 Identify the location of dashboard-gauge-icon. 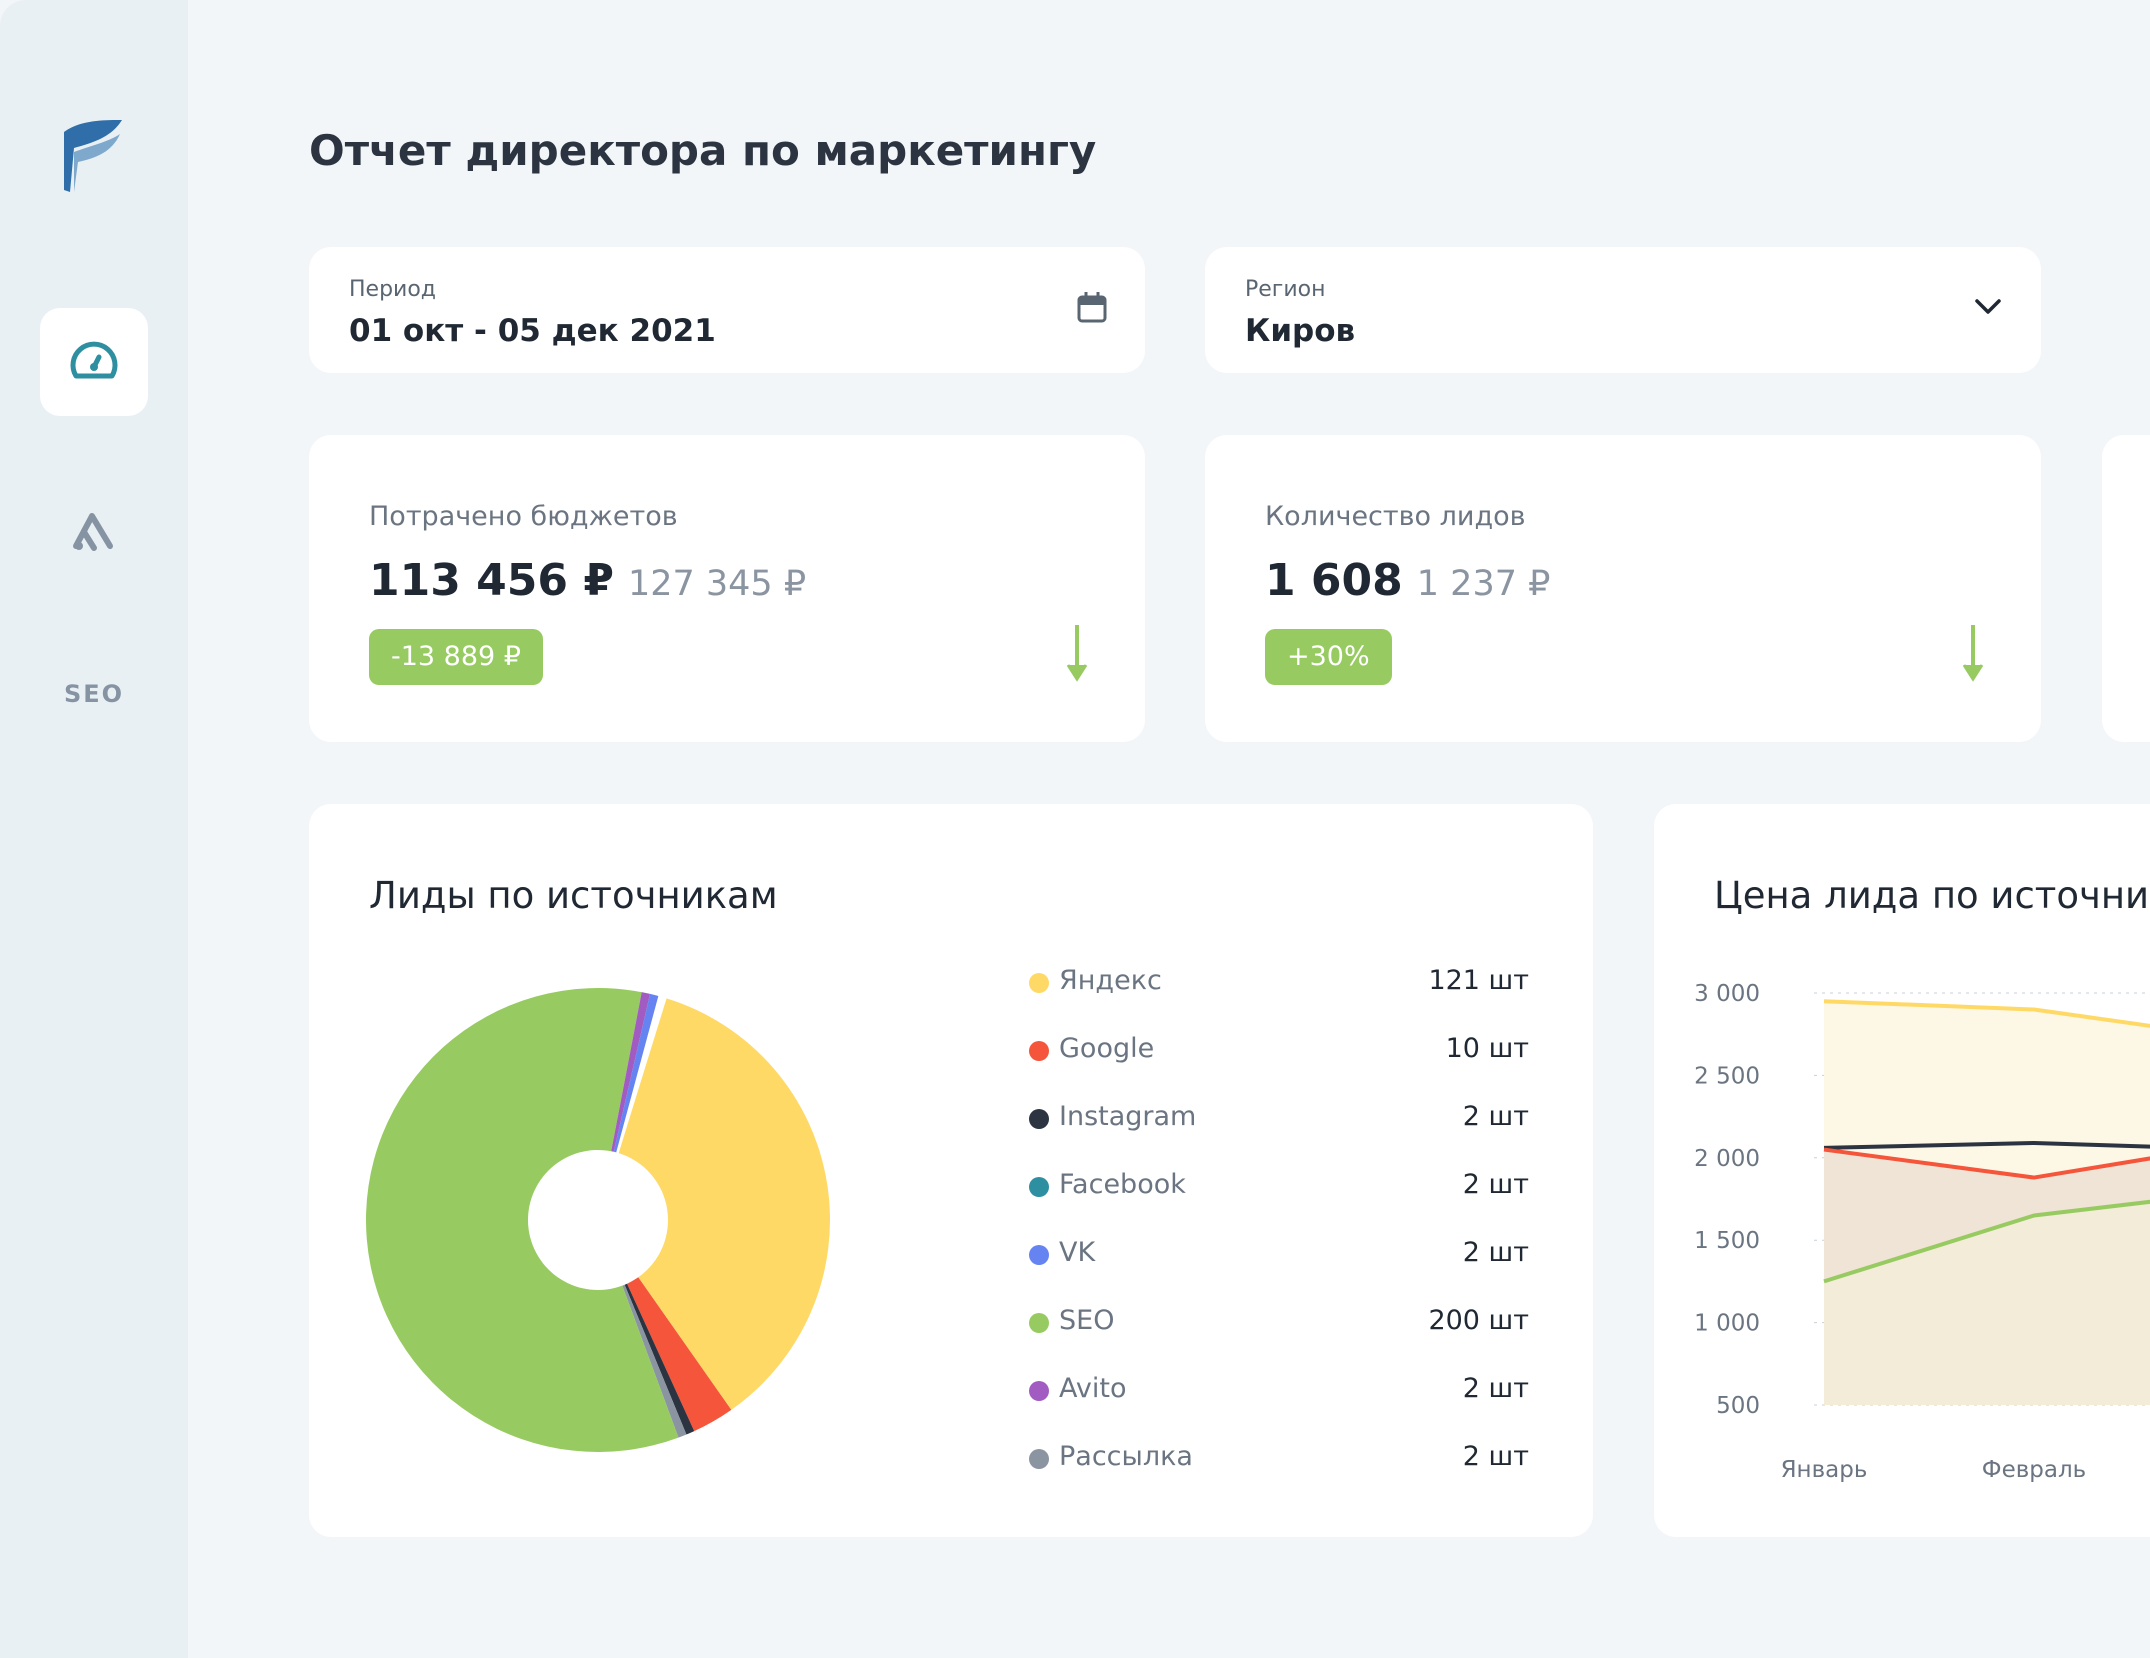
(94, 360).